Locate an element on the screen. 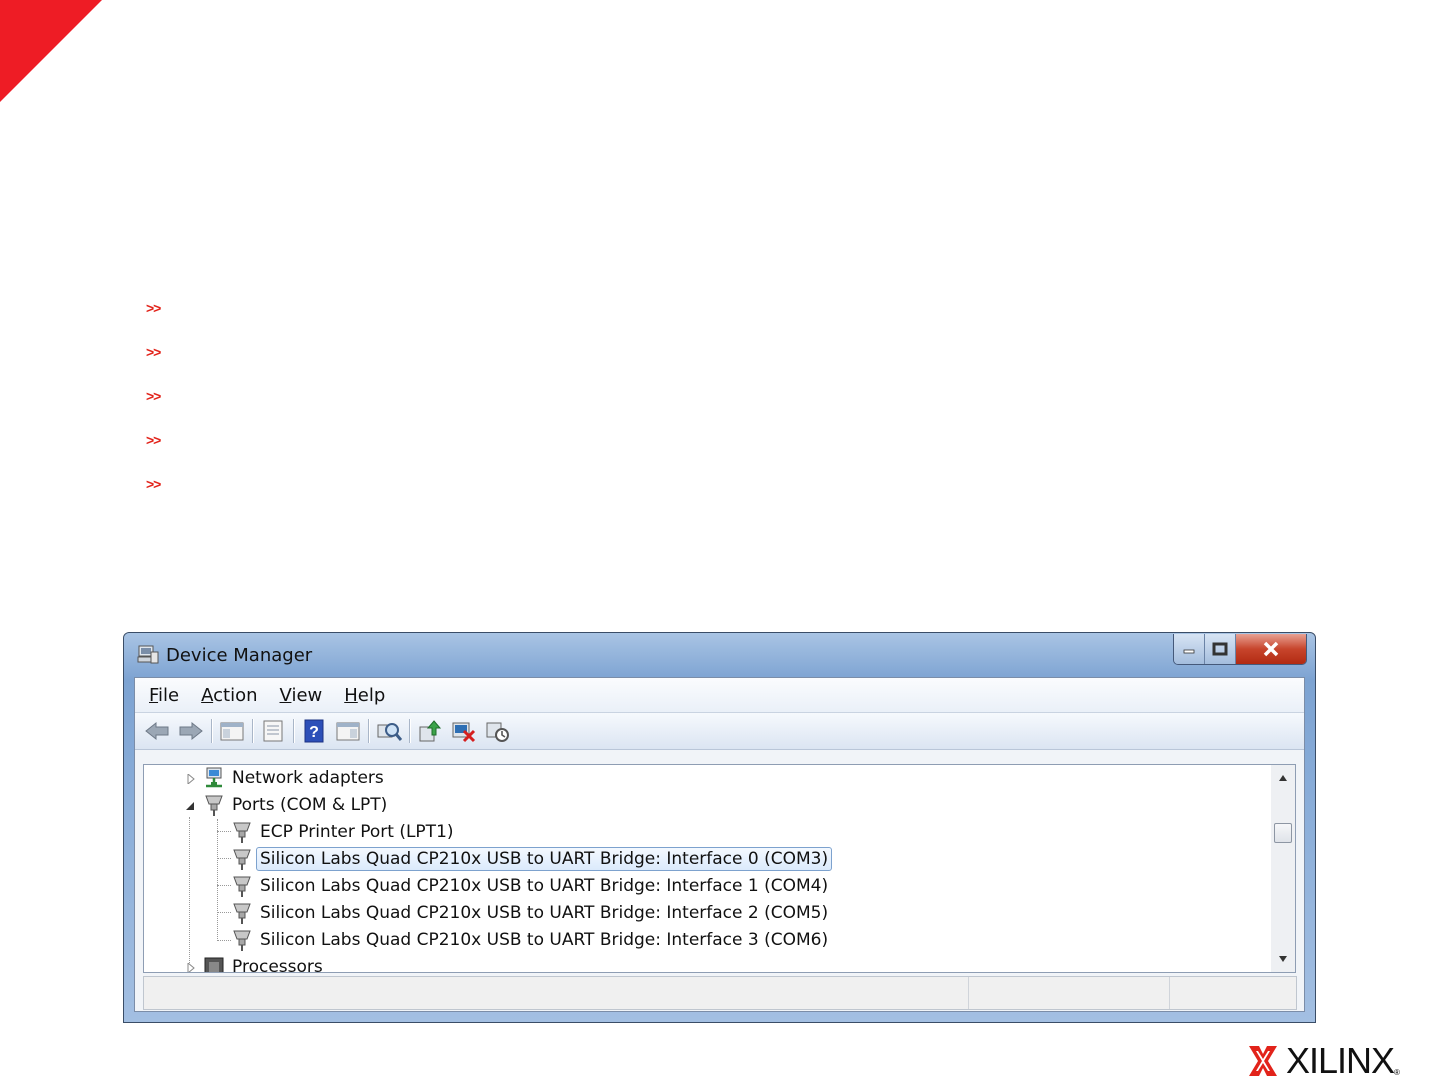 The width and height of the screenshot is (1440, 1082). tree-item-ecp-printer-port: ECP Printer Port (LPT1) is located at coordinates (342, 832).